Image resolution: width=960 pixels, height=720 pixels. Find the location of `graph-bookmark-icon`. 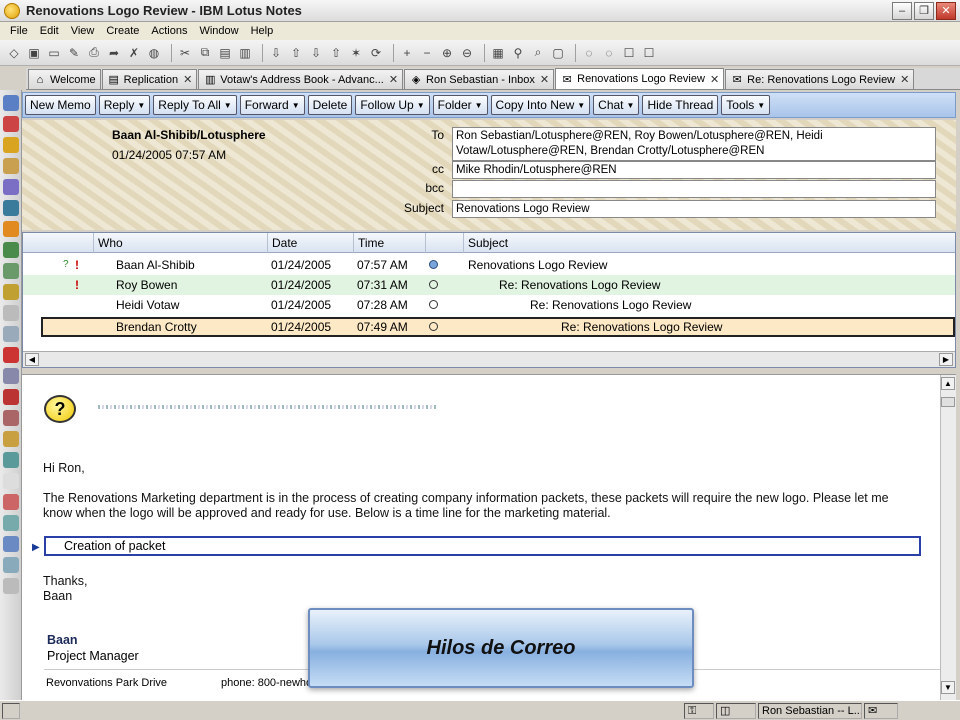

graph-bookmark-icon is located at coordinates (11, 376).